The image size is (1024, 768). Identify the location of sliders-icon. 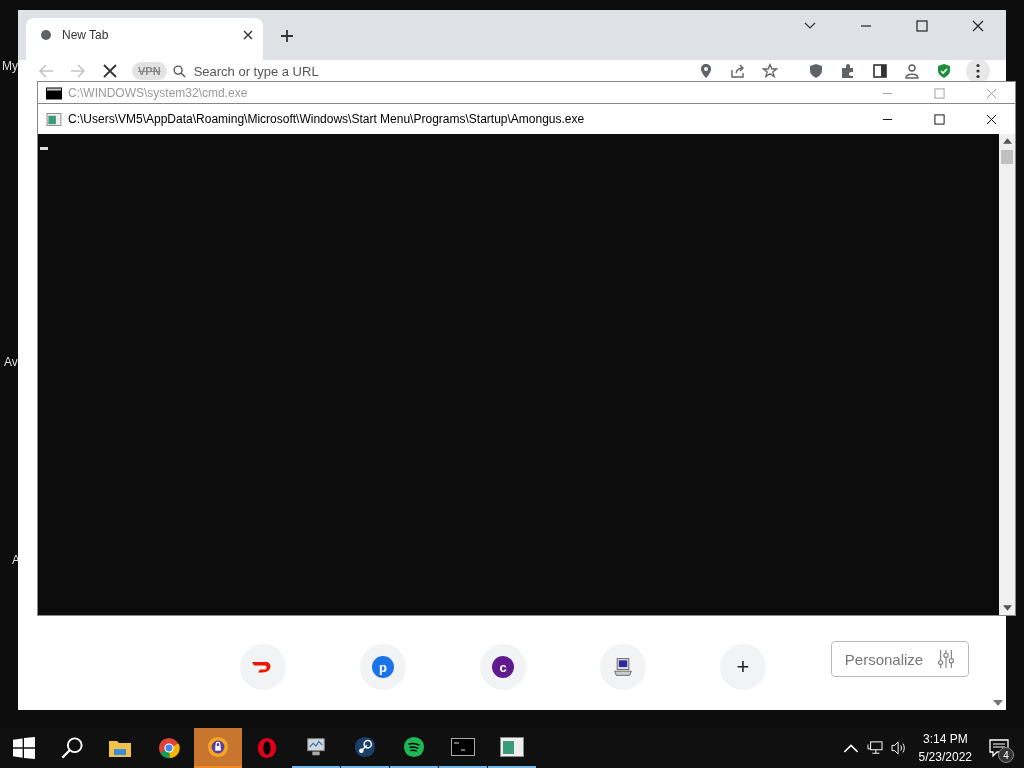
(946, 659).